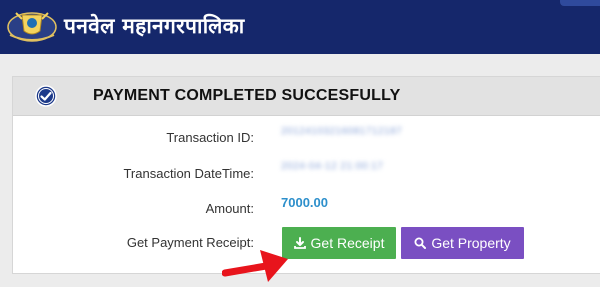 The width and height of the screenshot is (600, 287). Describe the element at coordinates (229, 208) in the screenshot. I see `amount-label: Amount:` at that location.